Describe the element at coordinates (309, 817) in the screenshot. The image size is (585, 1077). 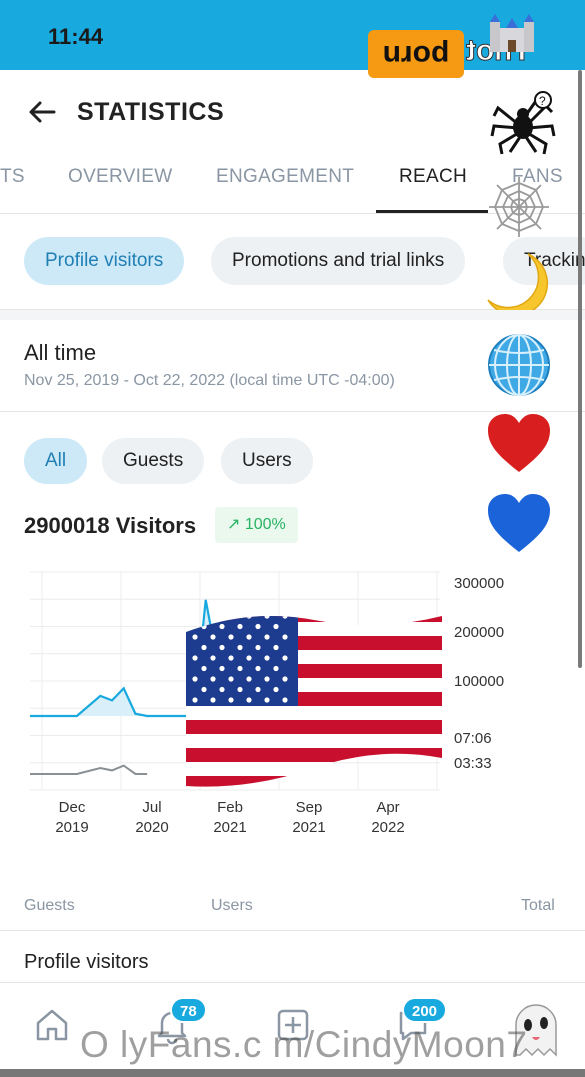
I see `x-tick-label: Sep 2021` at that location.